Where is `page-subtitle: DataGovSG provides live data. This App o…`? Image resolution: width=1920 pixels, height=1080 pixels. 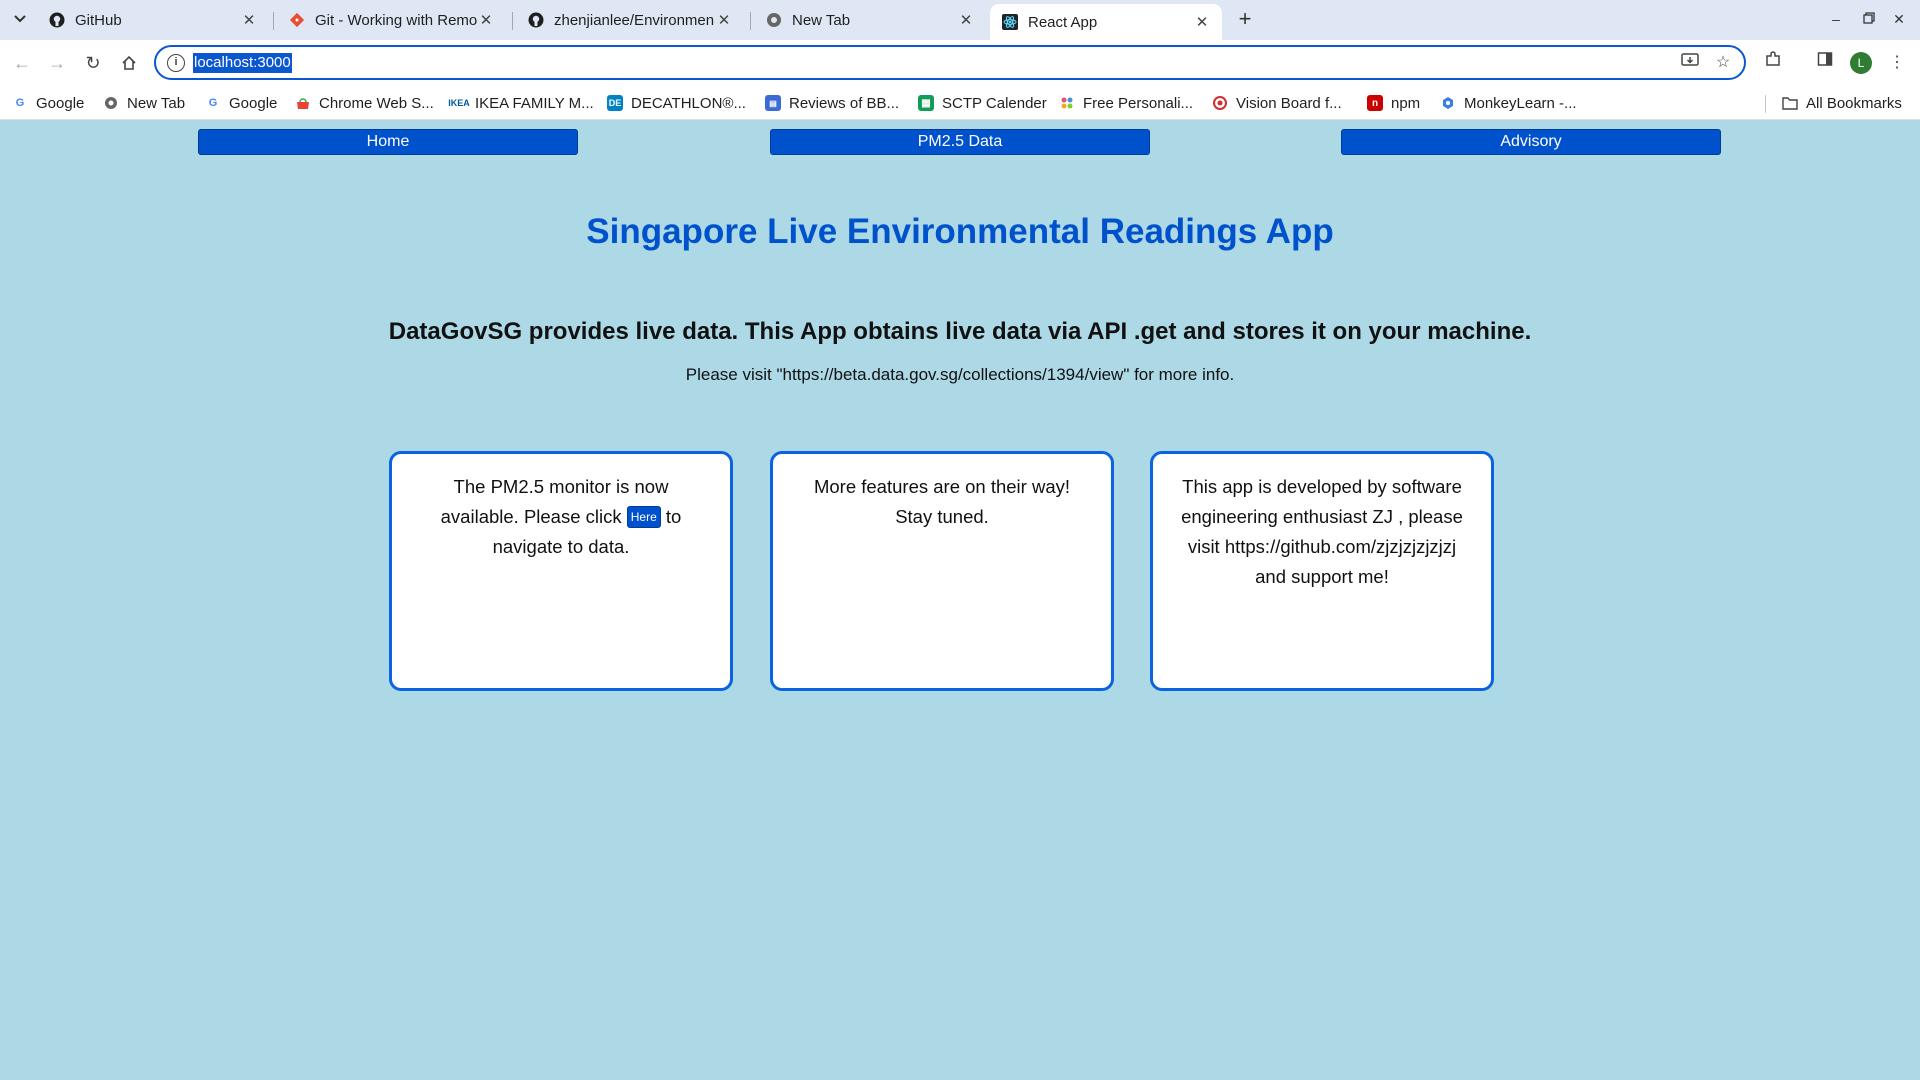 page-subtitle: DataGovSG provides live data. This App o… is located at coordinates (960, 331).